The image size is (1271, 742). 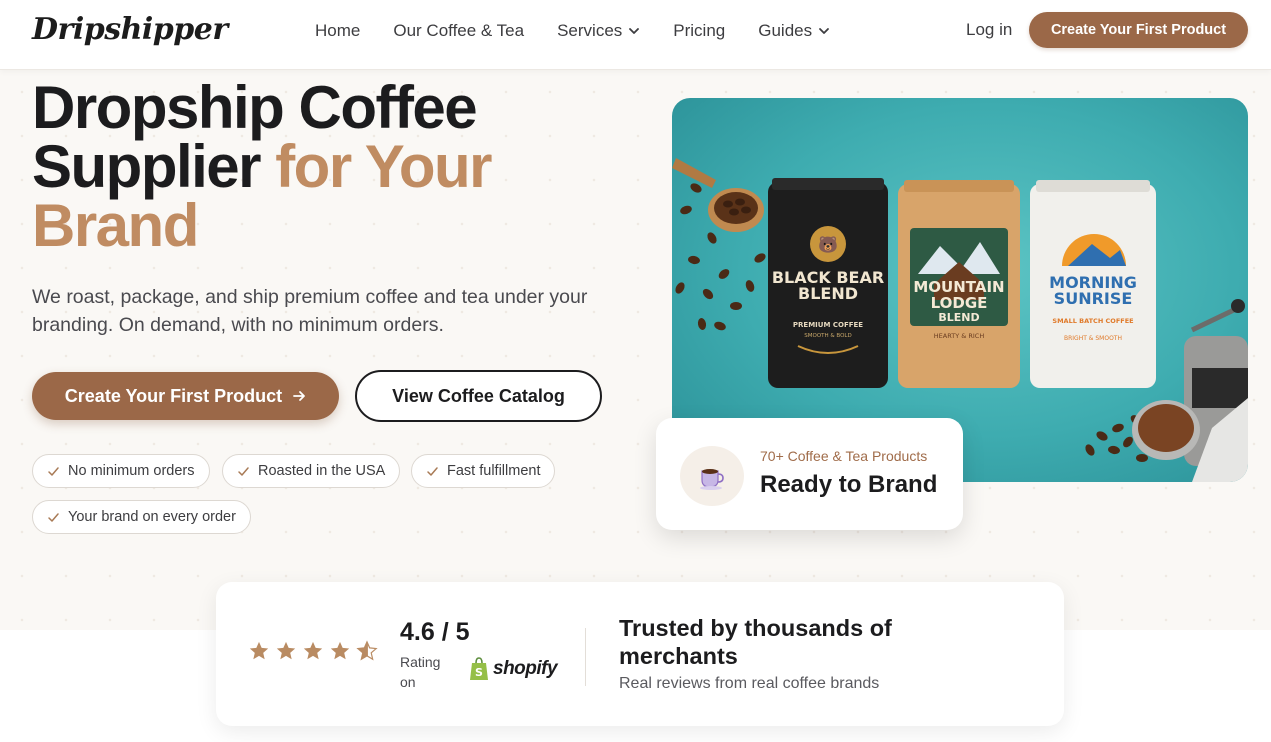 I want to click on nav-home: Home, so click(x=337, y=31).